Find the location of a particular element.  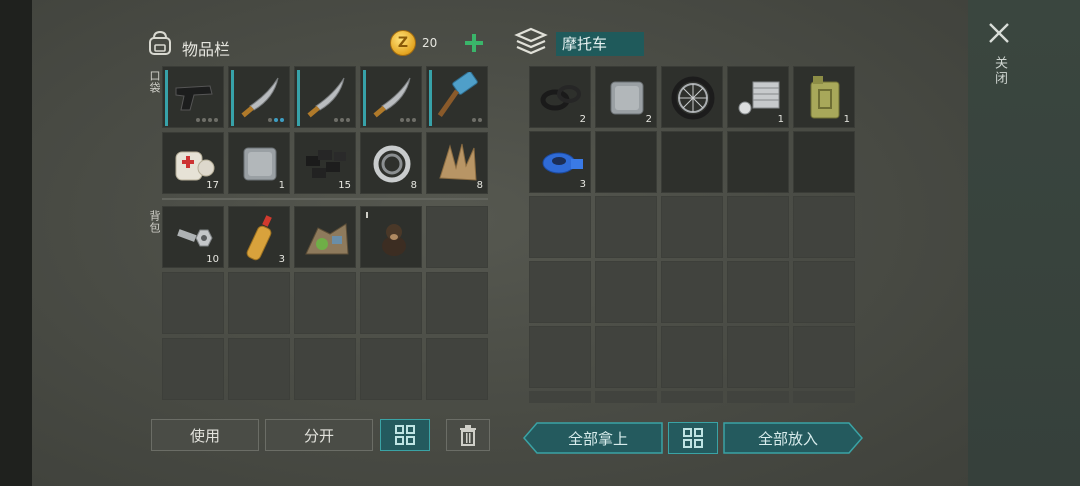

split-button: 分开 is located at coordinates (319, 435).